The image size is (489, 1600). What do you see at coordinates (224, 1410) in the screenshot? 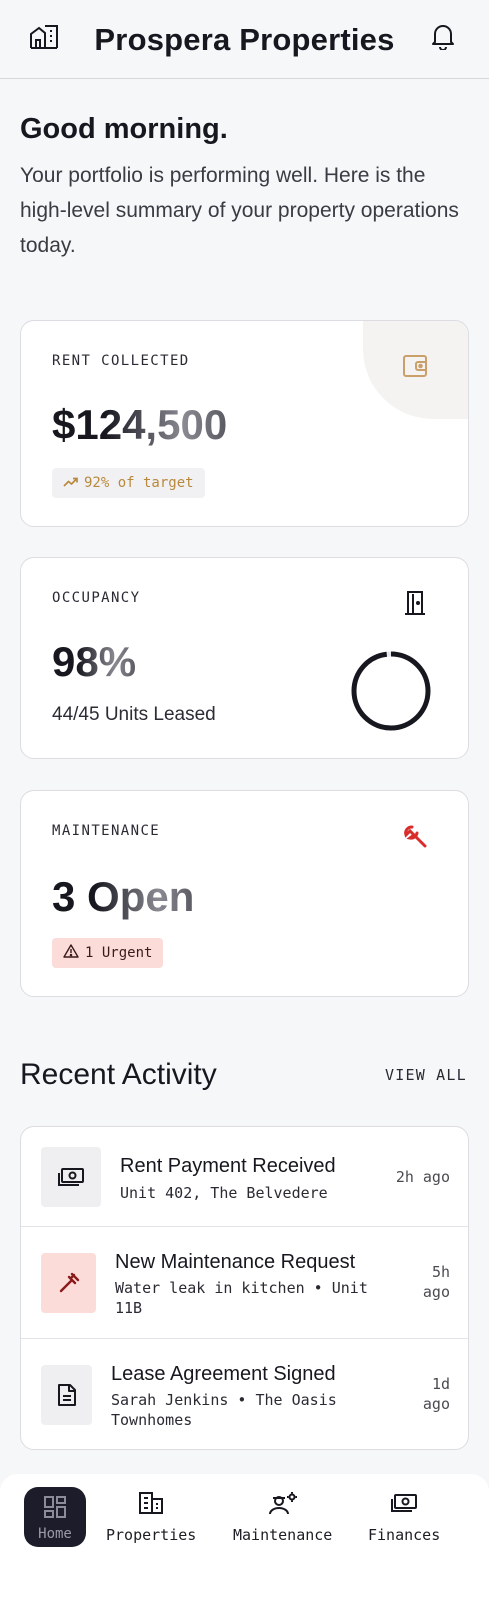
I see `activity-subtitle: Sarah Jenkins • The Oasis Townhomes` at bounding box center [224, 1410].